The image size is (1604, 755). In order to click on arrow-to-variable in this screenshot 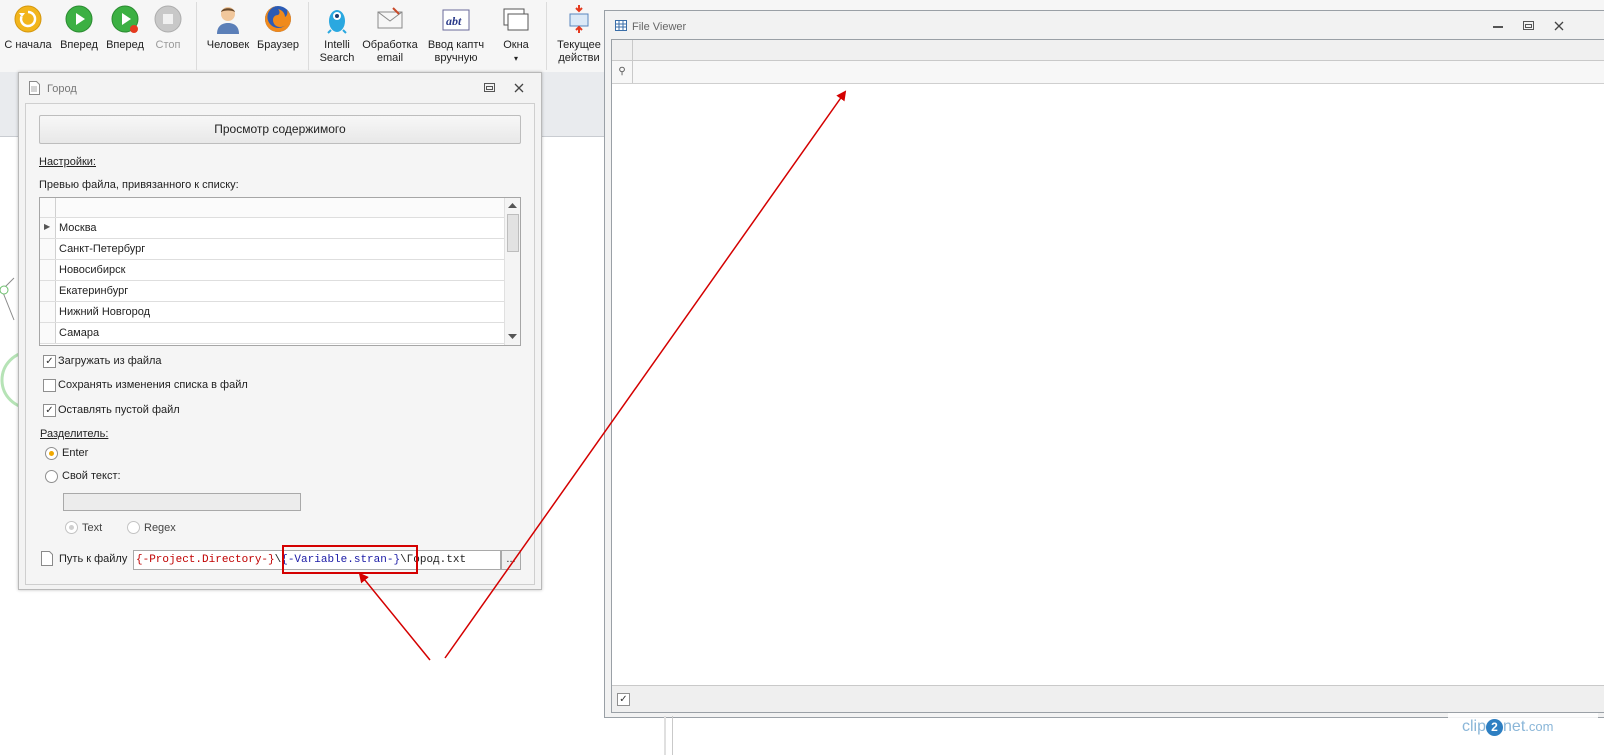, I will do `click(394, 616)`.